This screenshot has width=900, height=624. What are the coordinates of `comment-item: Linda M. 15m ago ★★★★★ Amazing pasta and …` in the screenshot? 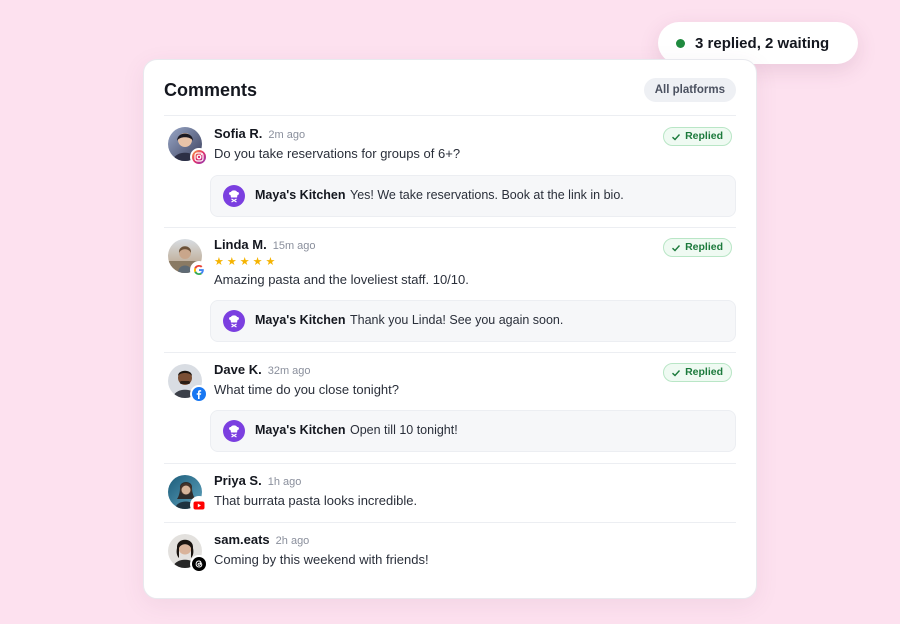 It's located at (450, 292).